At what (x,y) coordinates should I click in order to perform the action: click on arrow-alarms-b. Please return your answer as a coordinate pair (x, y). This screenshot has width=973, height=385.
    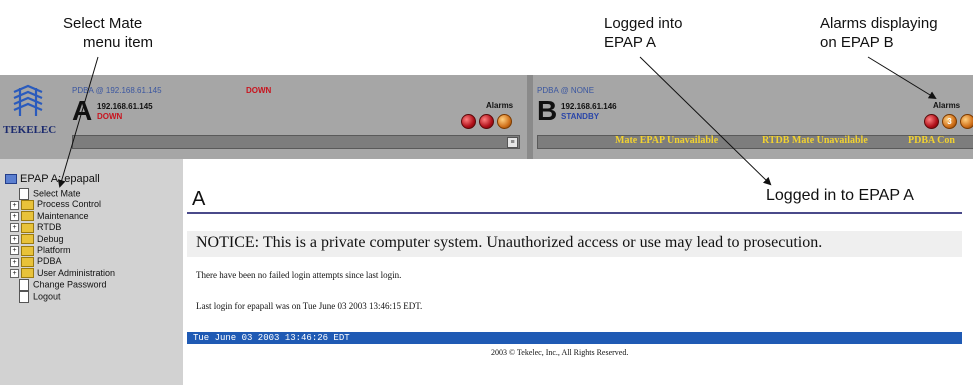
    Looking at the image, I should click on (902, 78).